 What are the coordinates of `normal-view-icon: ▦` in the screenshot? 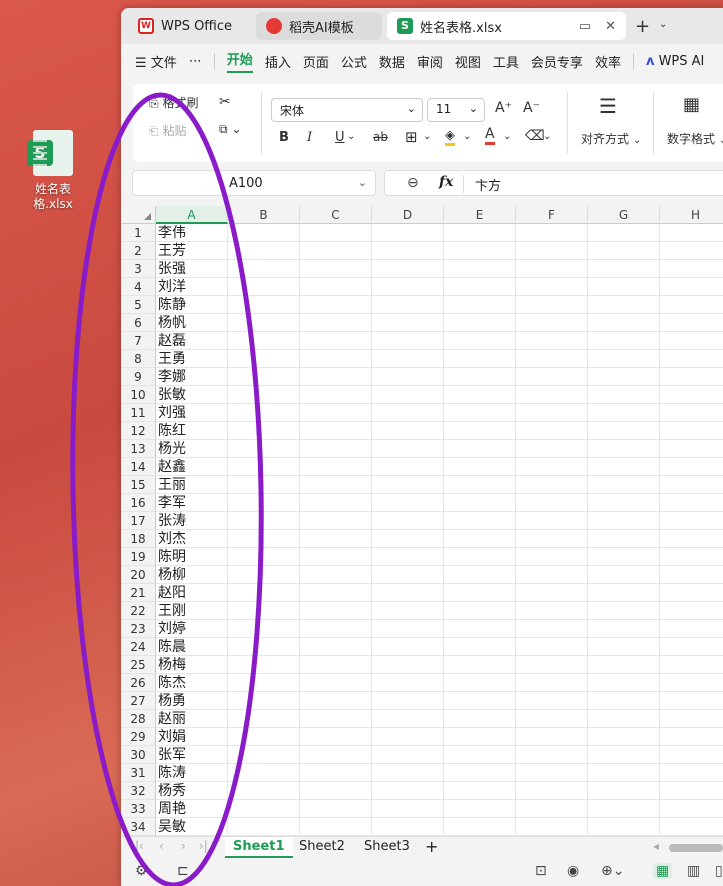 It's located at (663, 871).